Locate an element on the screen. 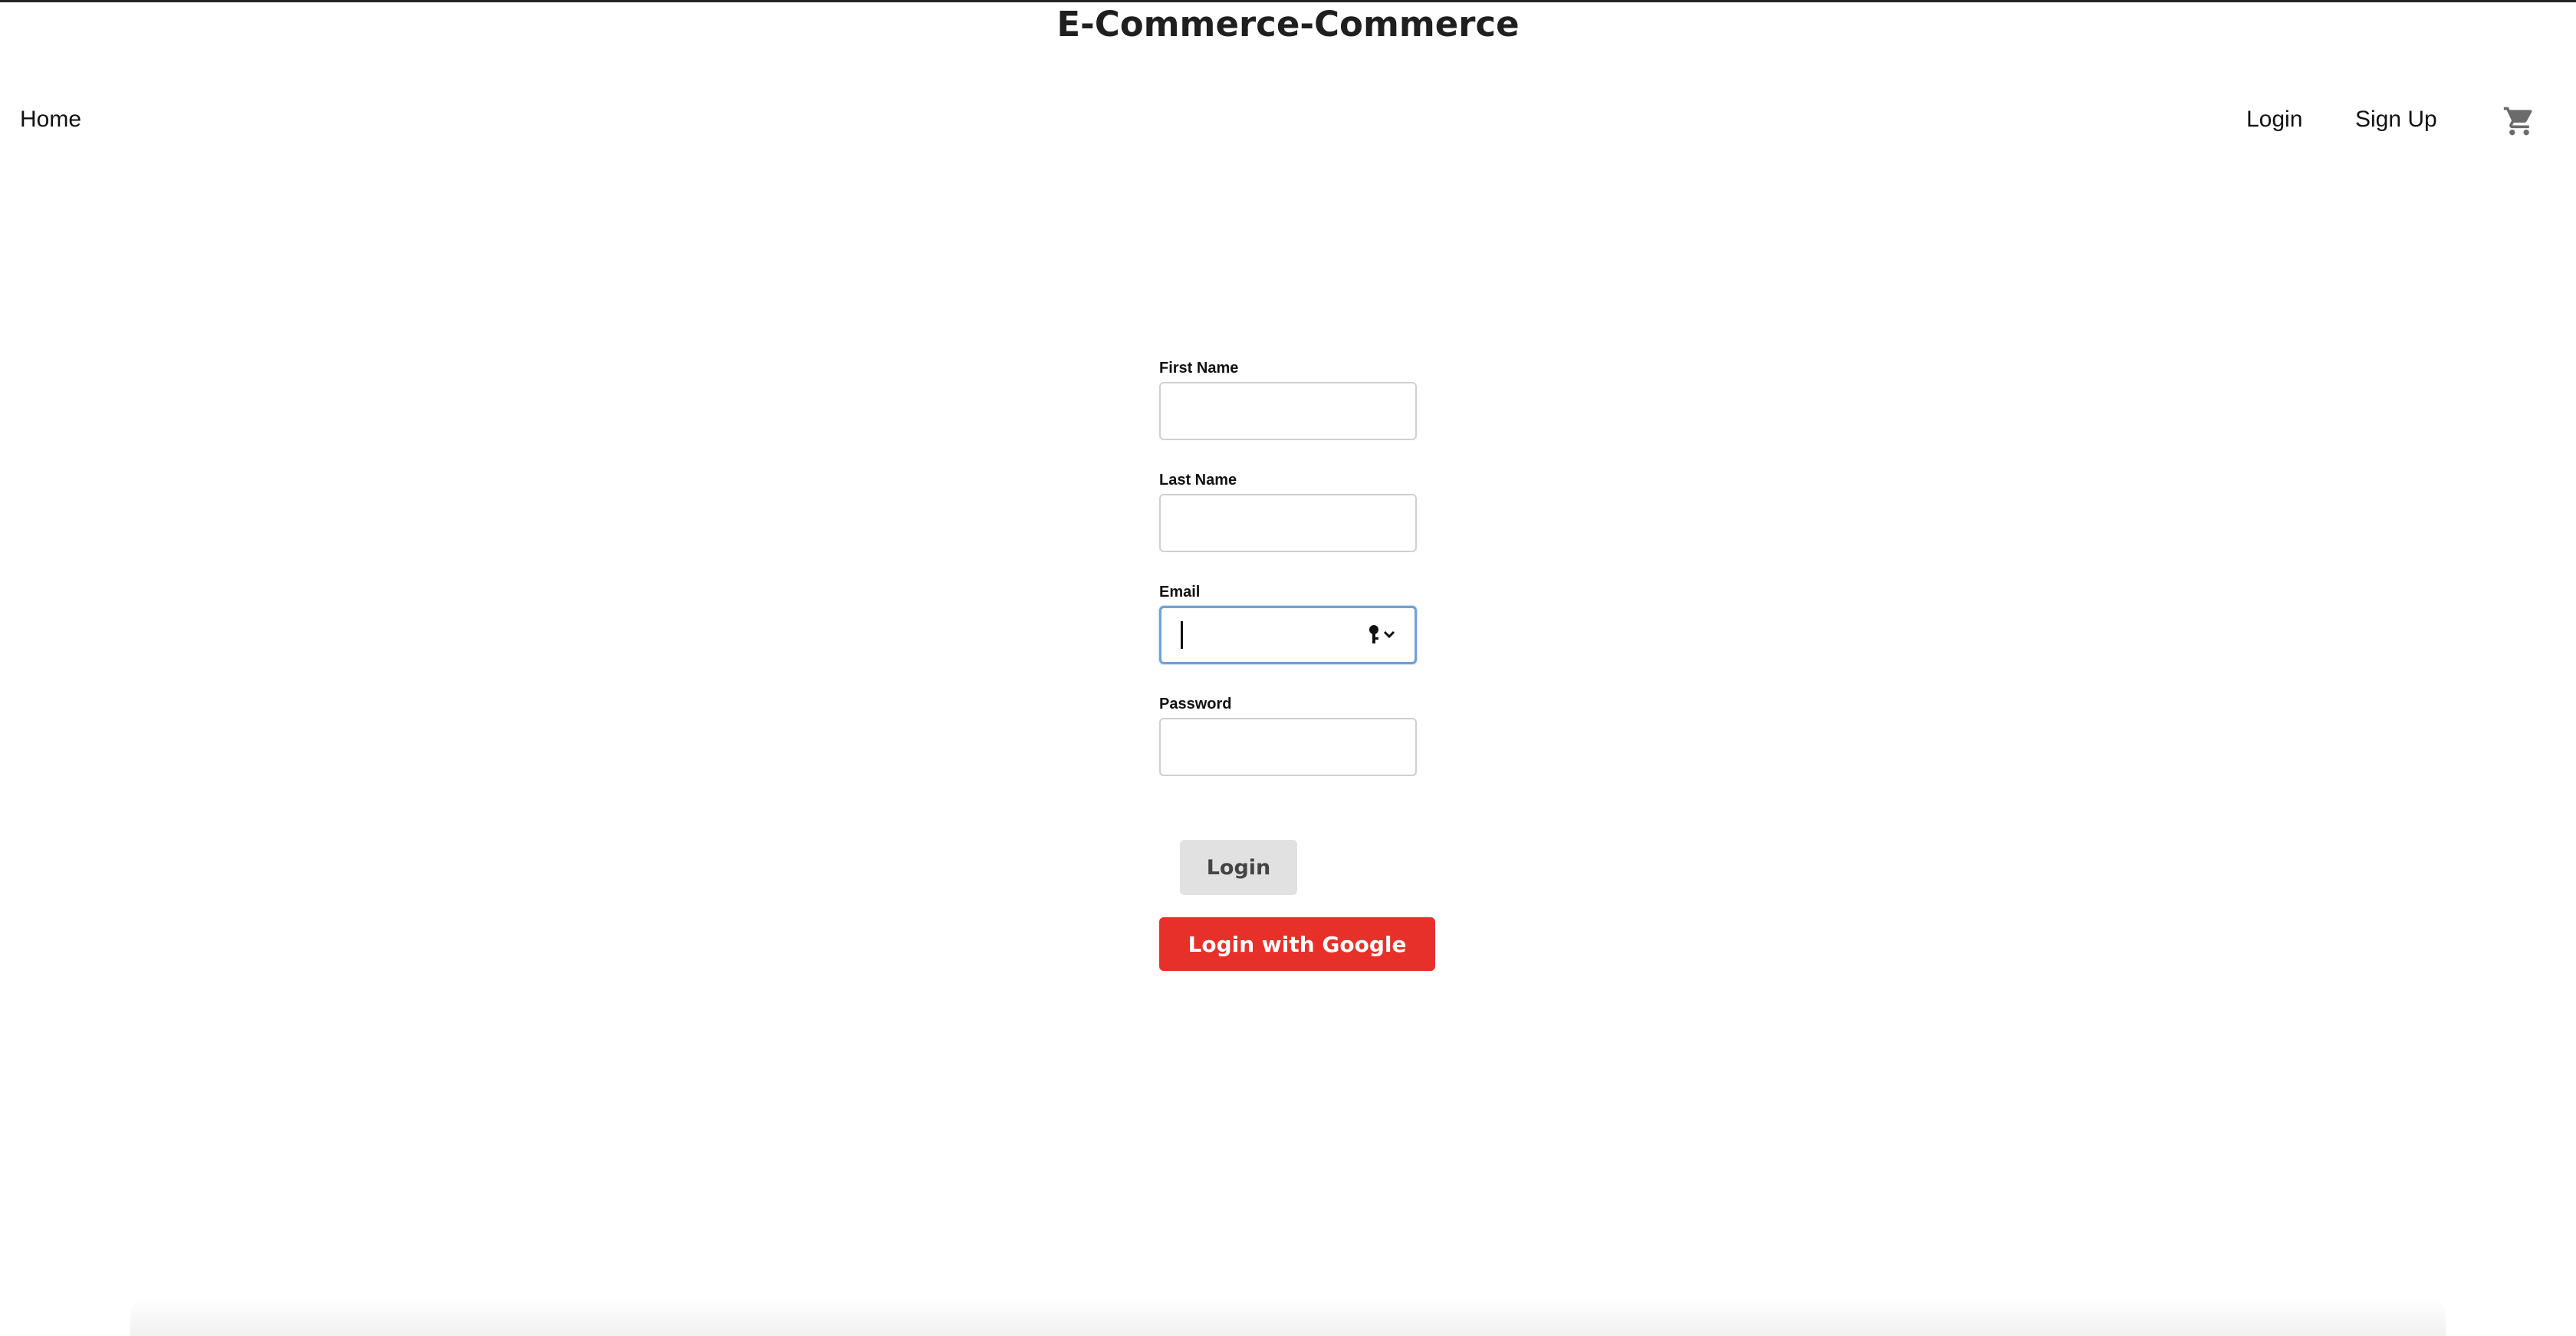 The height and width of the screenshot is (1336, 2576). shopping-cart-icon is located at coordinates (2519, 121).